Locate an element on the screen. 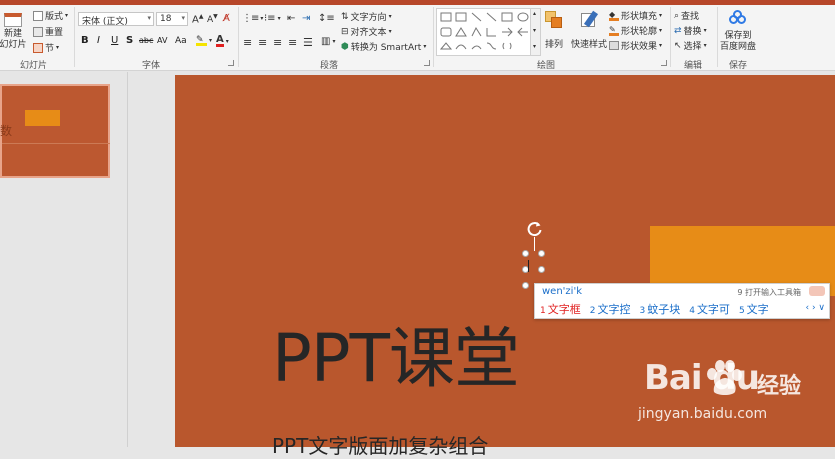 The width and height of the screenshot is (835, 459). layout-label: 版式 is located at coordinates (54, 17).